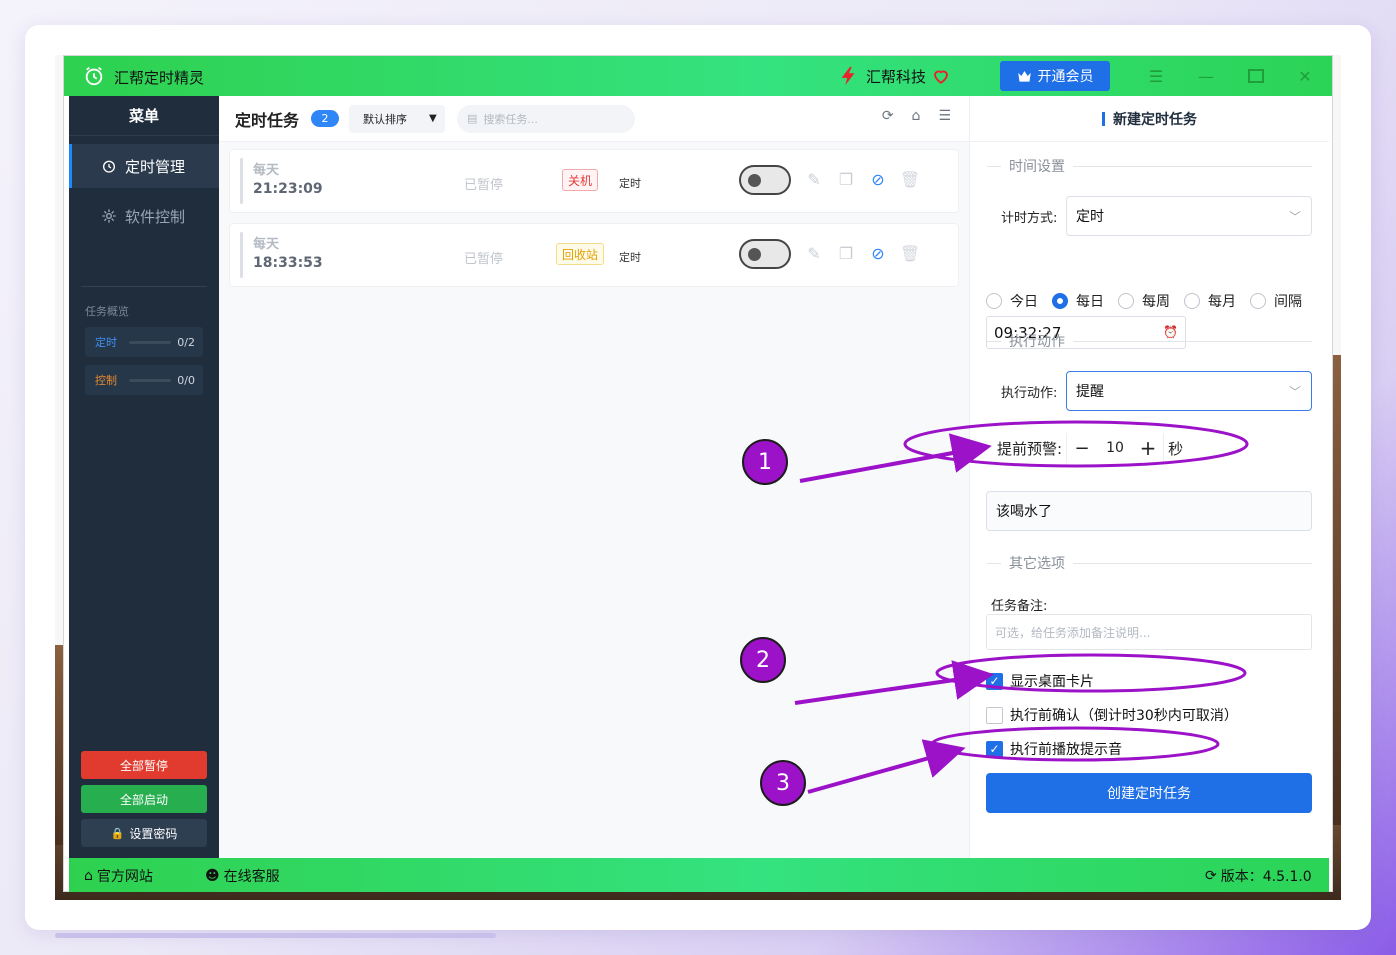 This screenshot has height=955, width=1396. I want to click on annotation-number-2: 2, so click(763, 660).